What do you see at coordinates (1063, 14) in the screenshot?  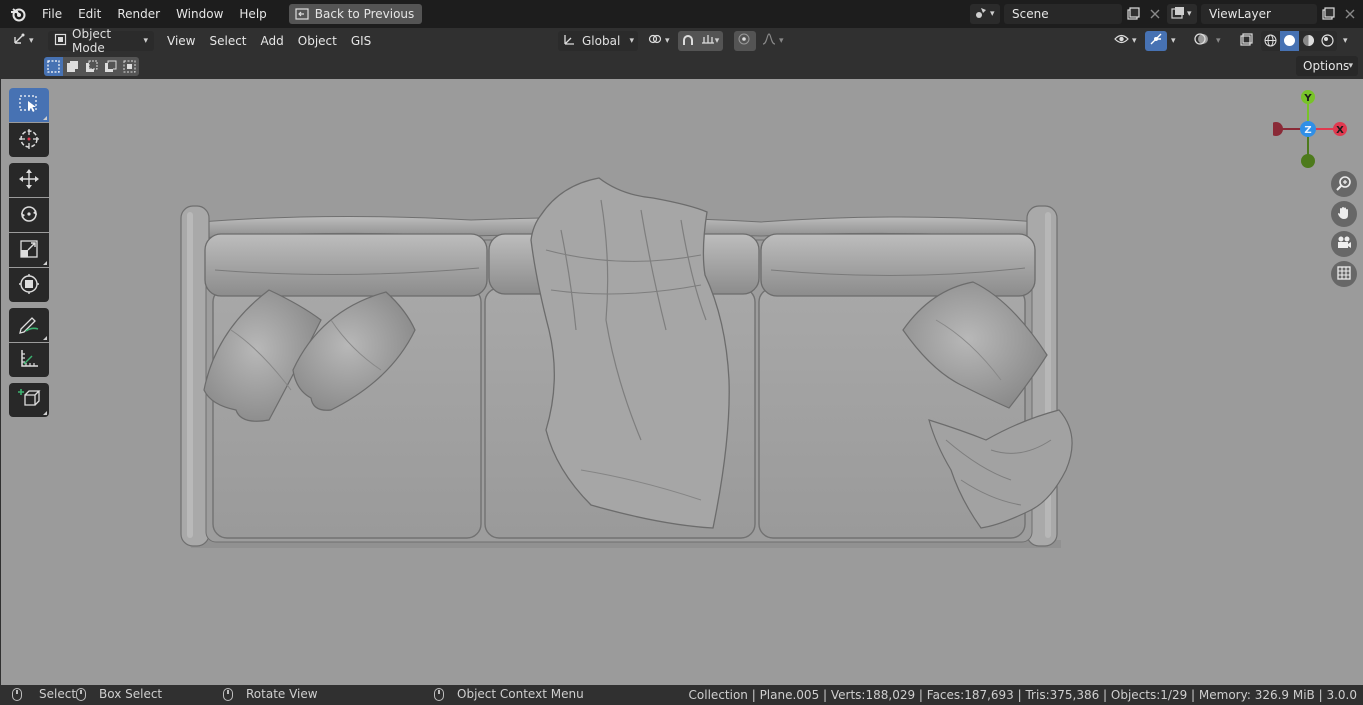 I see `scene-name-field: Scene` at bounding box center [1063, 14].